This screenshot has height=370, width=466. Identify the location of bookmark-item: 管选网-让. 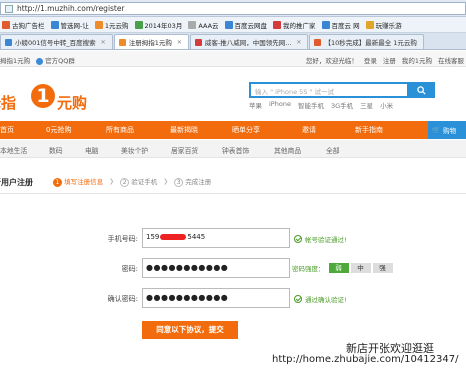
(69, 25).